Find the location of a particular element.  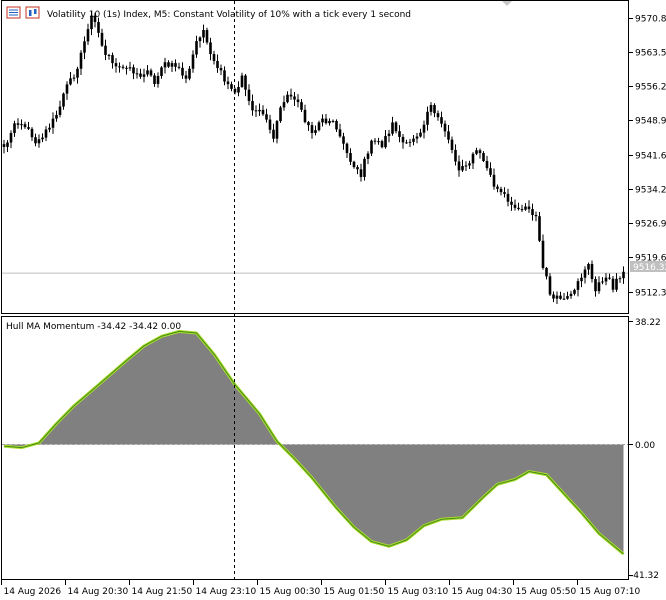

indicator-axis: 38.22 0.00 -41.32 is located at coordinates (645, 449).